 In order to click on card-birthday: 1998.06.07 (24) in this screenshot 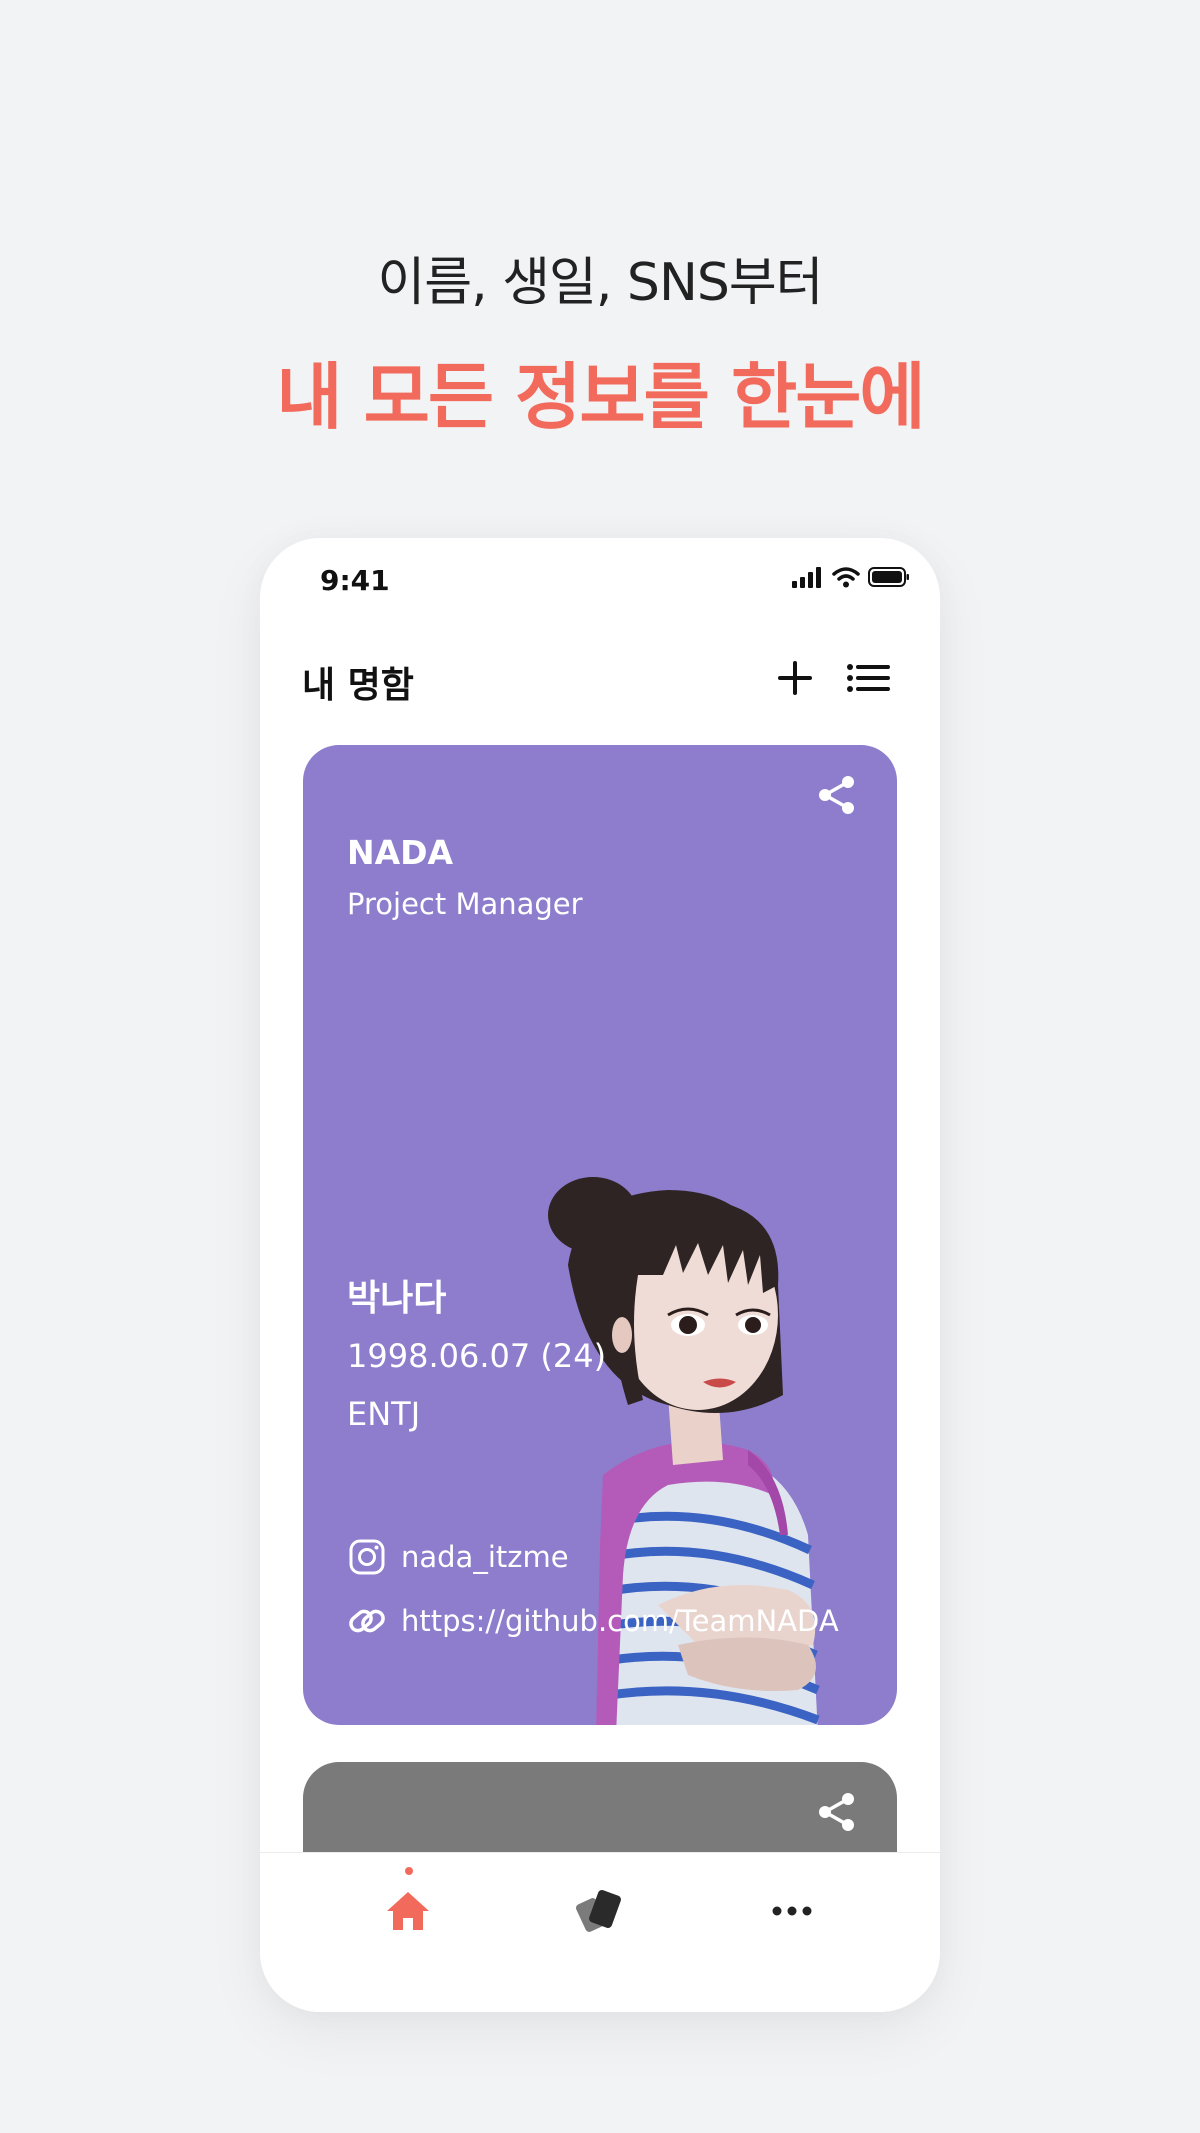, I will do `click(477, 1356)`.